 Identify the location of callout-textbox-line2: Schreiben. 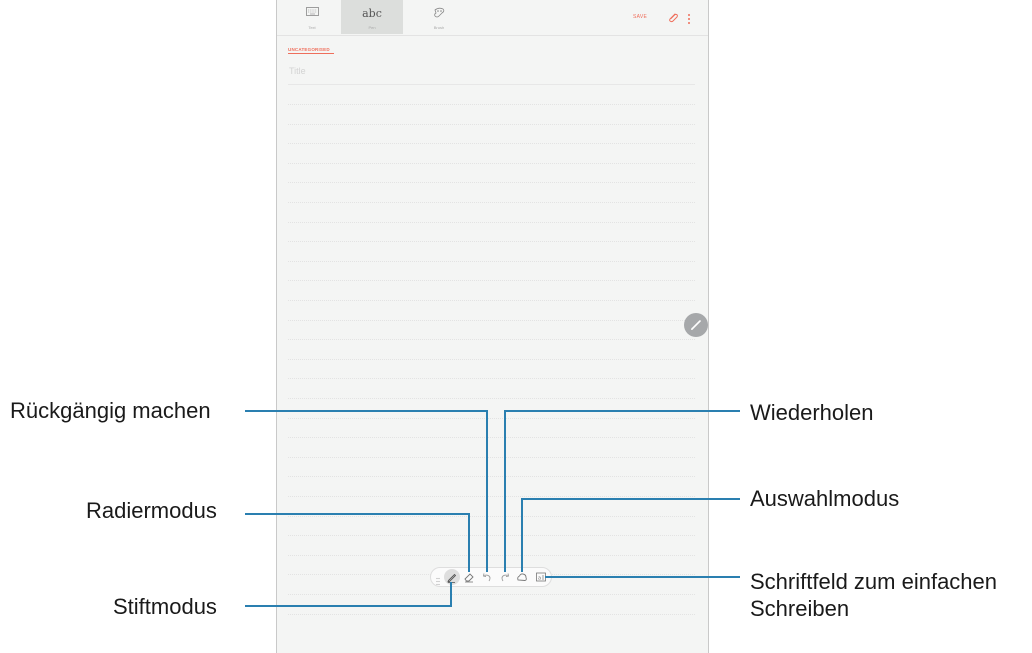
(800, 608).